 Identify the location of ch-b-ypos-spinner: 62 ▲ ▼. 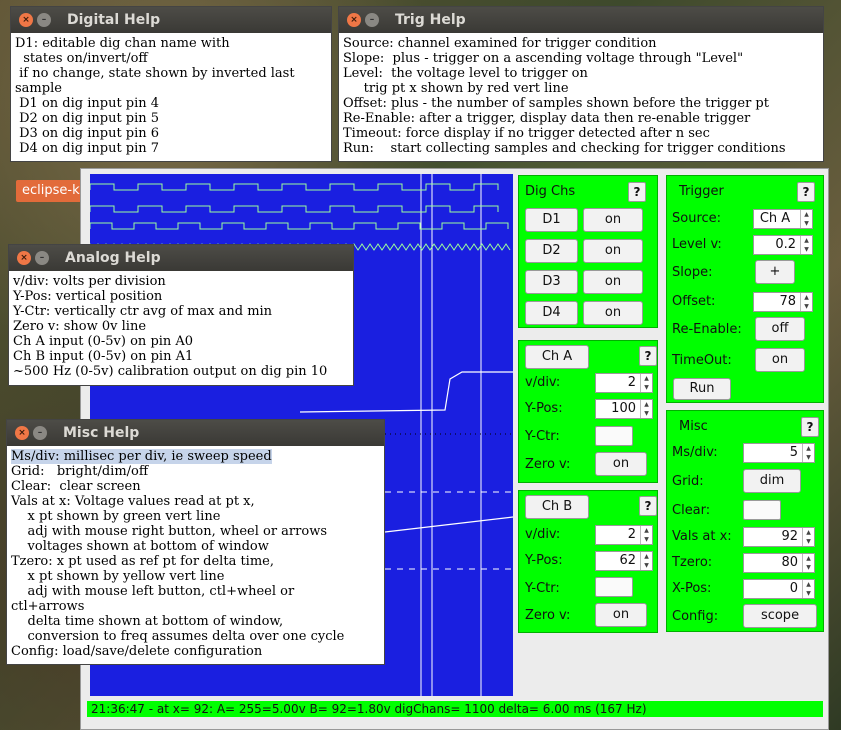
(624, 561).